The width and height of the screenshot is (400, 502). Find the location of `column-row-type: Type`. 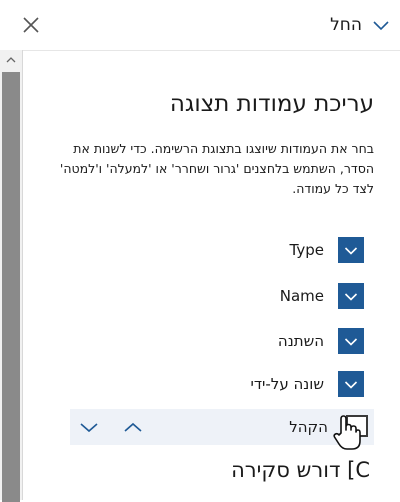

column-row-type: Type is located at coordinates (327, 250).